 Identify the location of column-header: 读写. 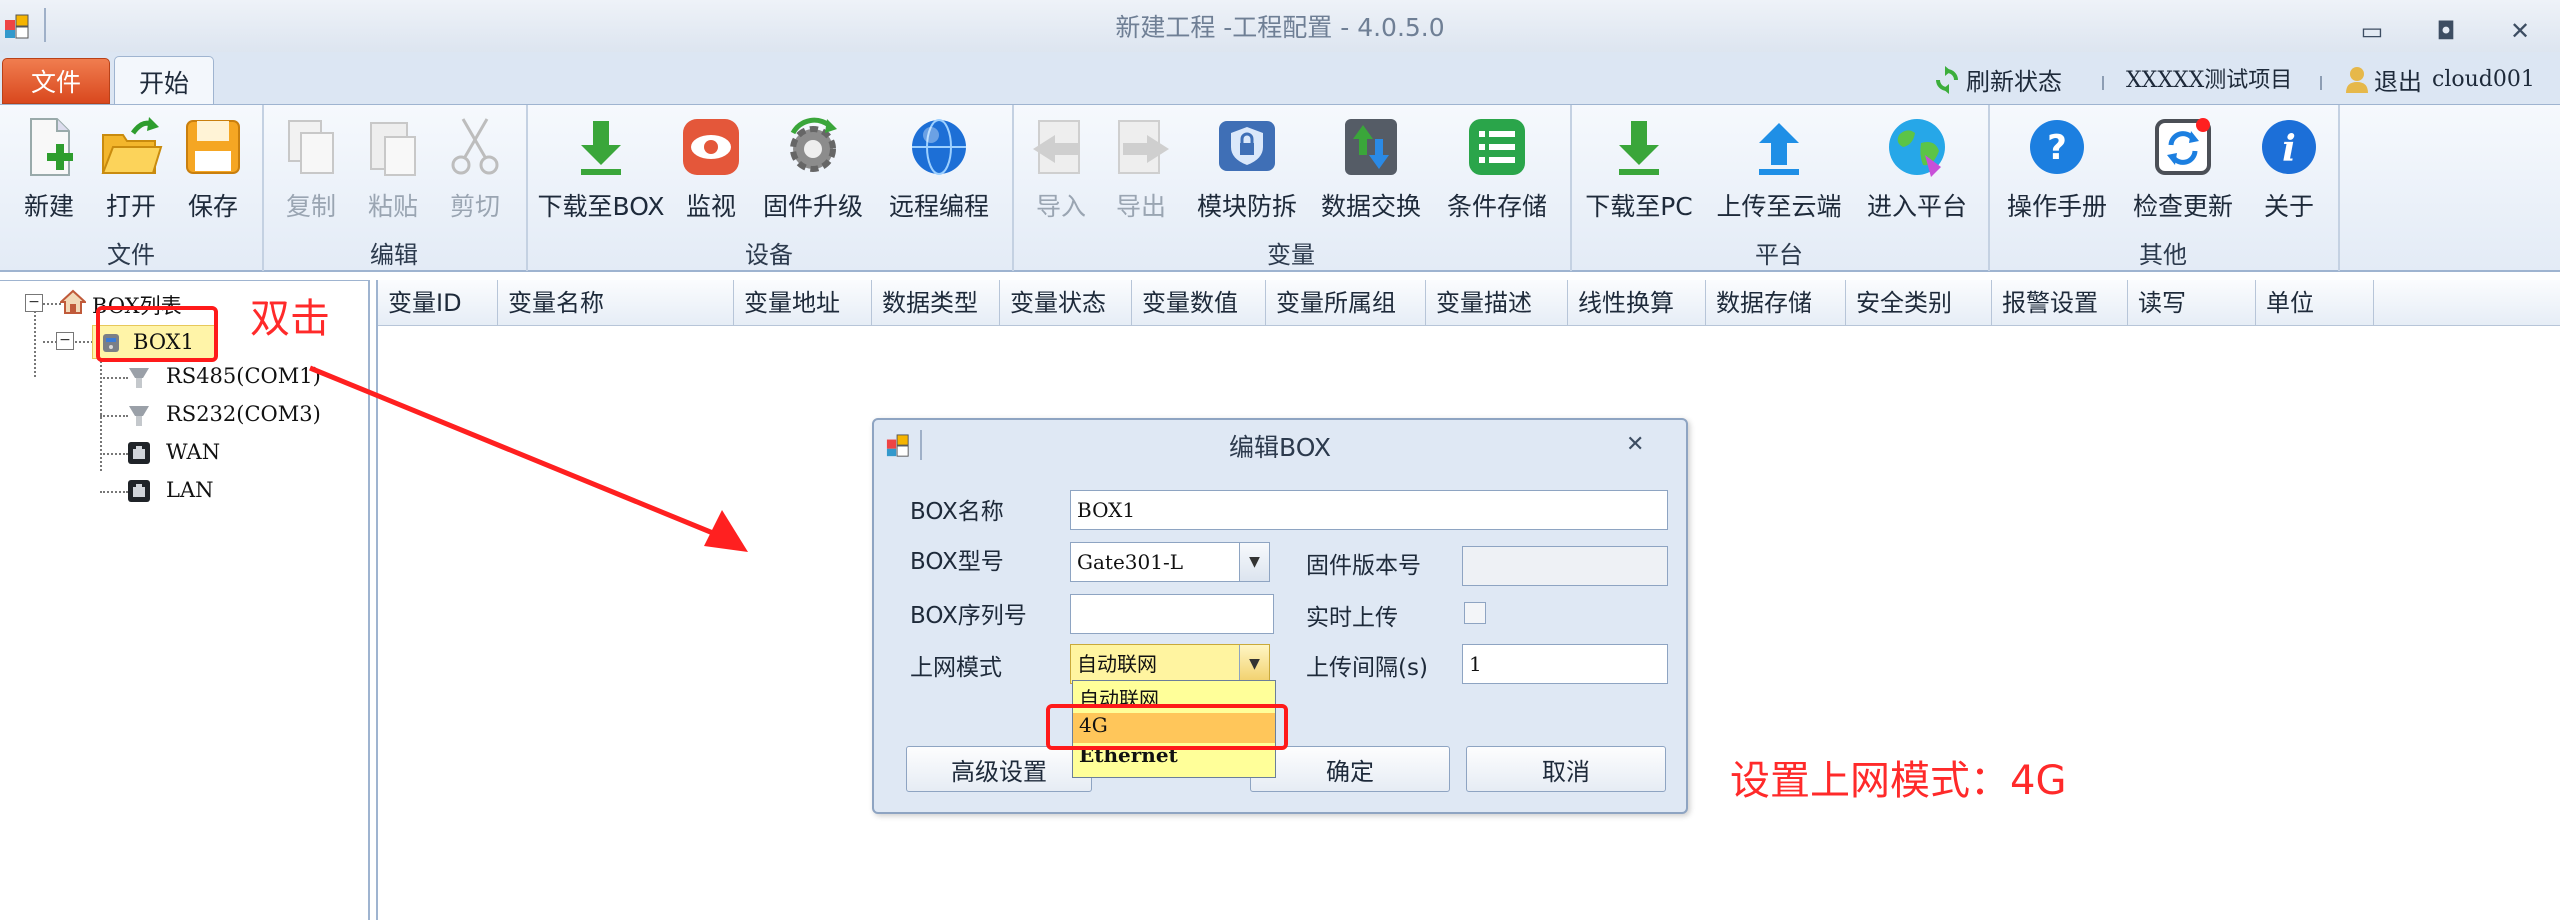
(2192, 303).